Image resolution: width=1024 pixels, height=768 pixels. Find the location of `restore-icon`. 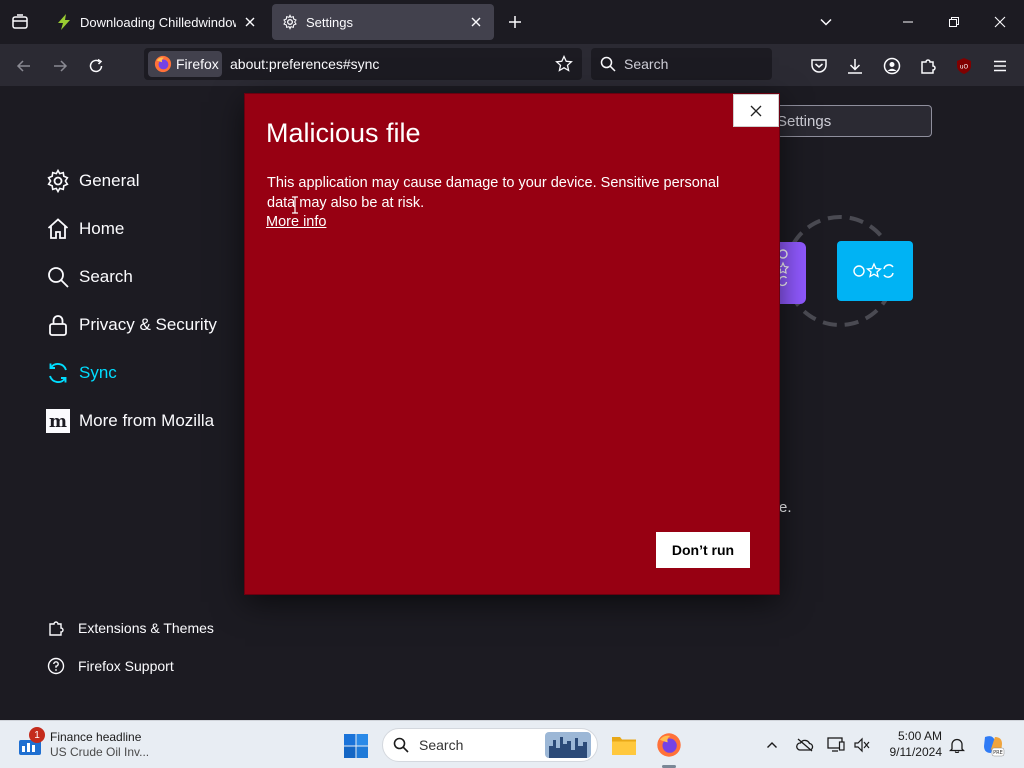

restore-icon is located at coordinates (954, 22).